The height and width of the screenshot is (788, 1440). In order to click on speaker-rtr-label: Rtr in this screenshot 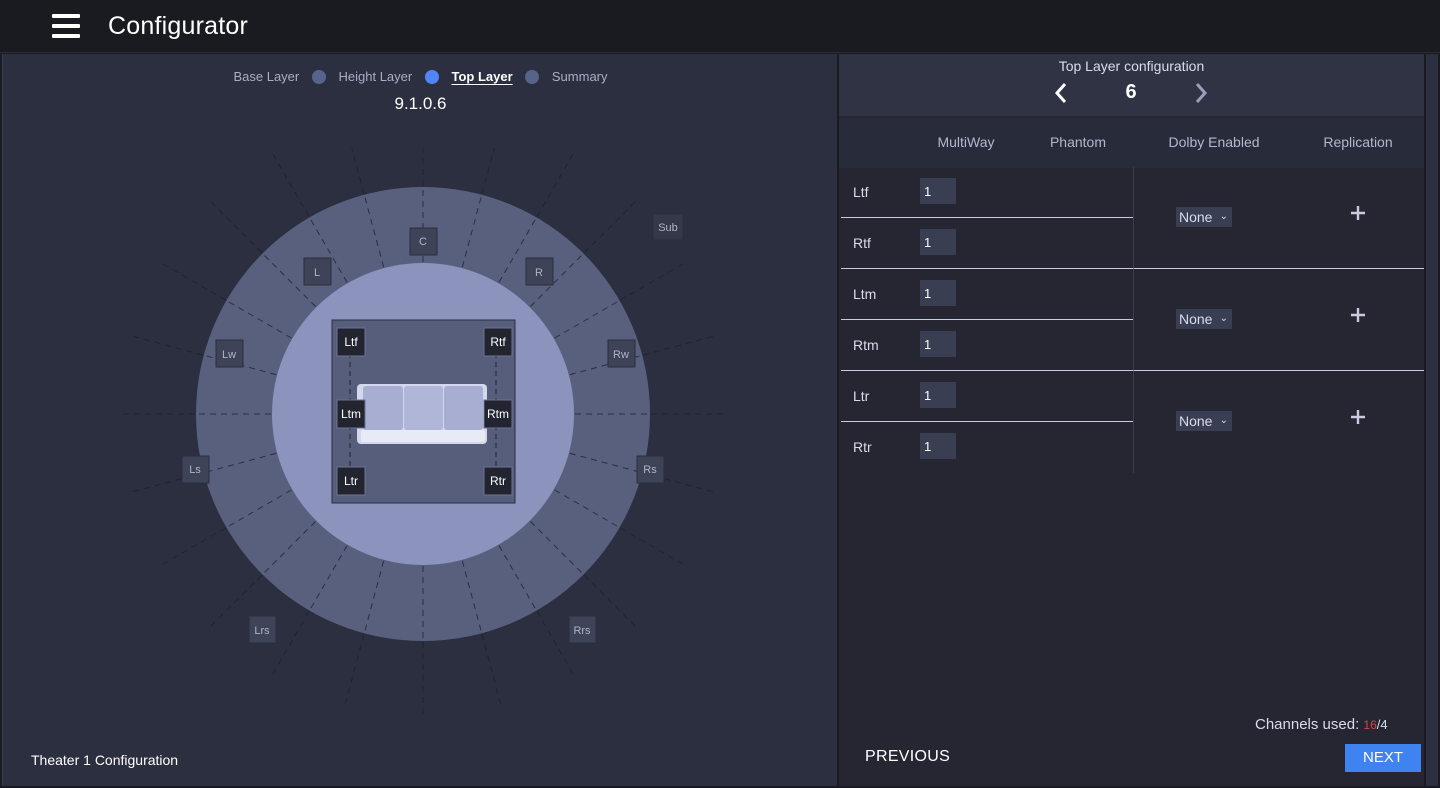, I will do `click(498, 481)`.